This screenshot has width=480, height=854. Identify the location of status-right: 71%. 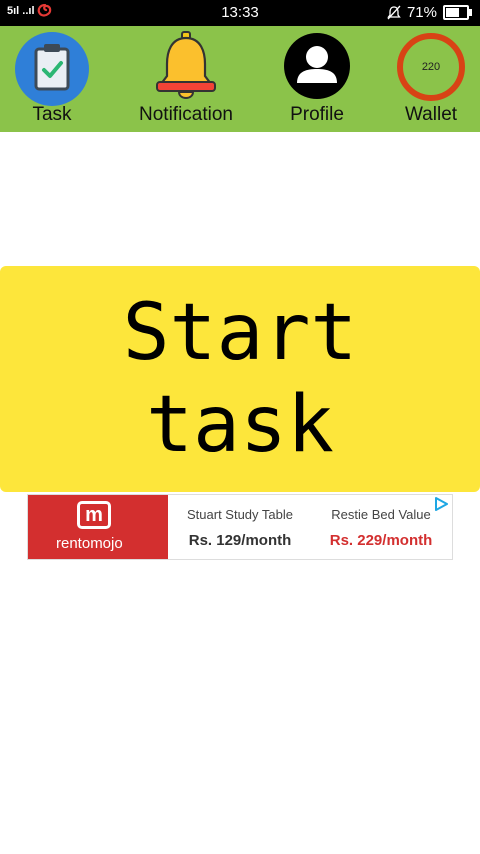
(429, 12).